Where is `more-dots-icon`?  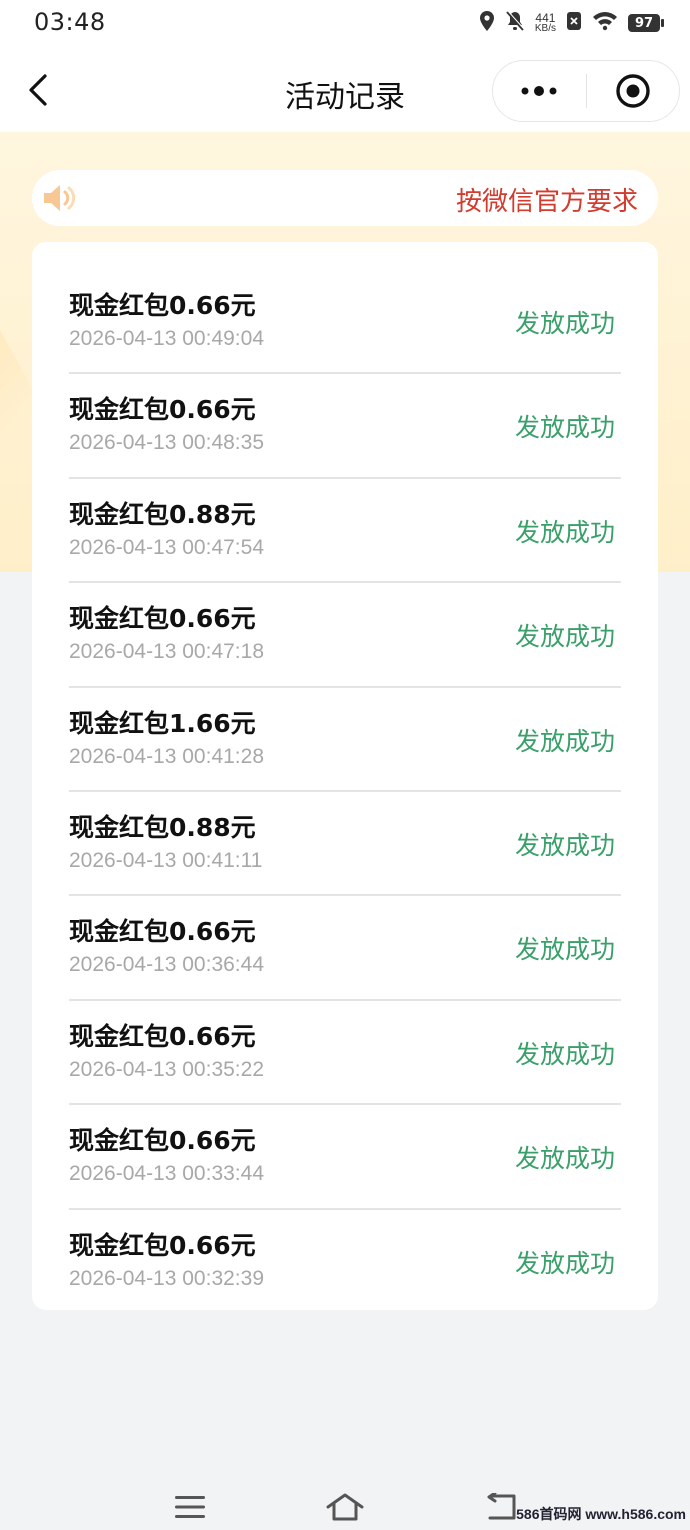
more-dots-icon is located at coordinates (539, 91).